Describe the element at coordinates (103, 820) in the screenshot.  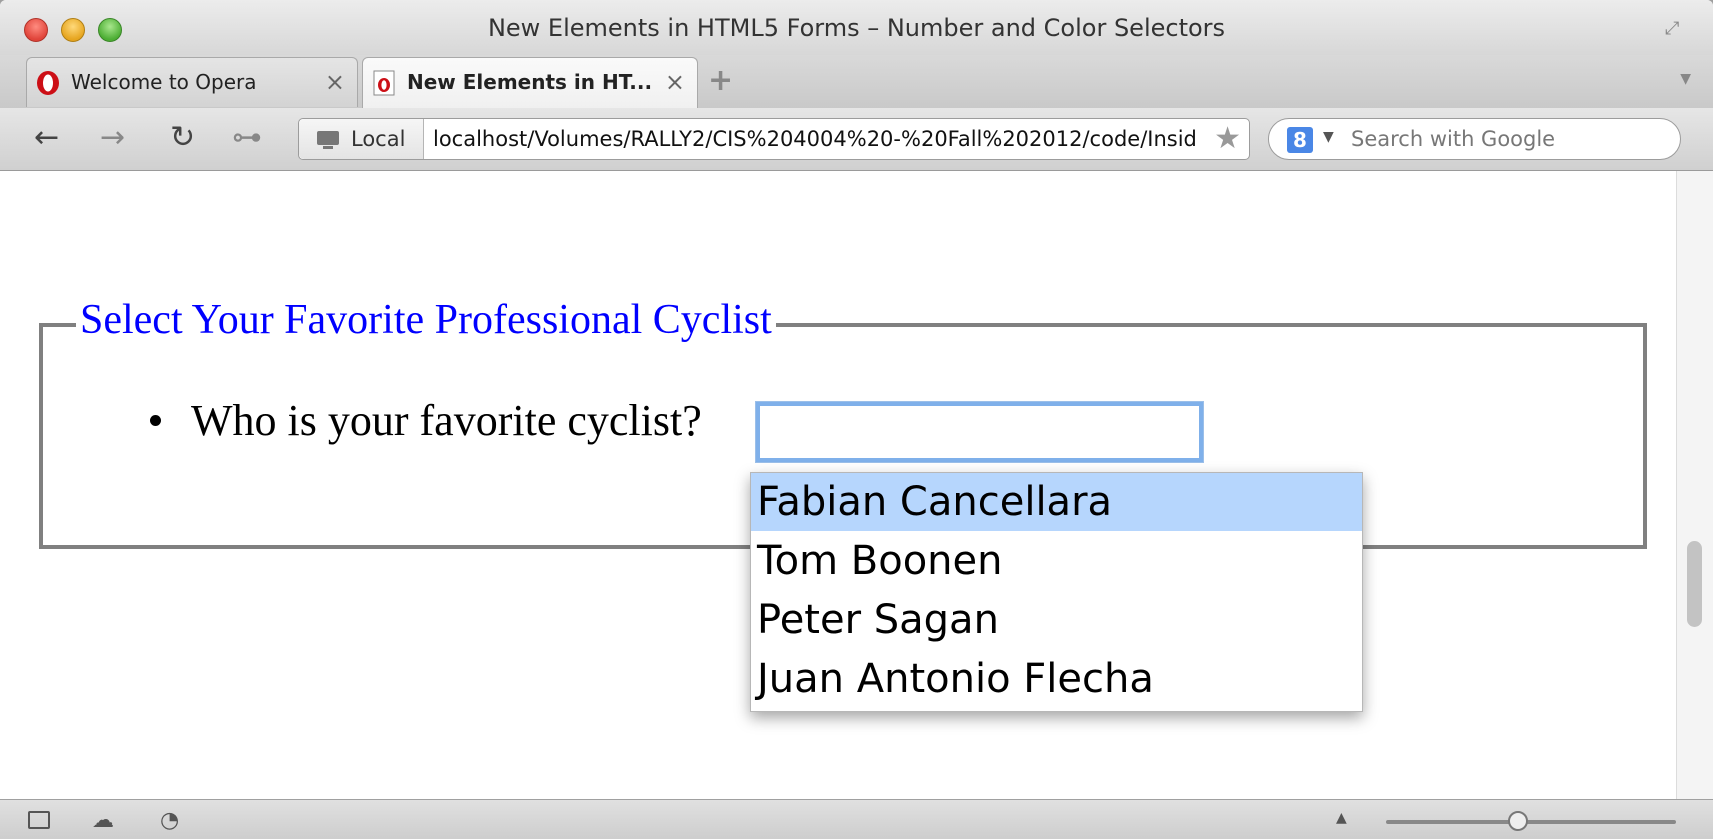
I see `opera-unite-cloud-icon: ☁` at that location.